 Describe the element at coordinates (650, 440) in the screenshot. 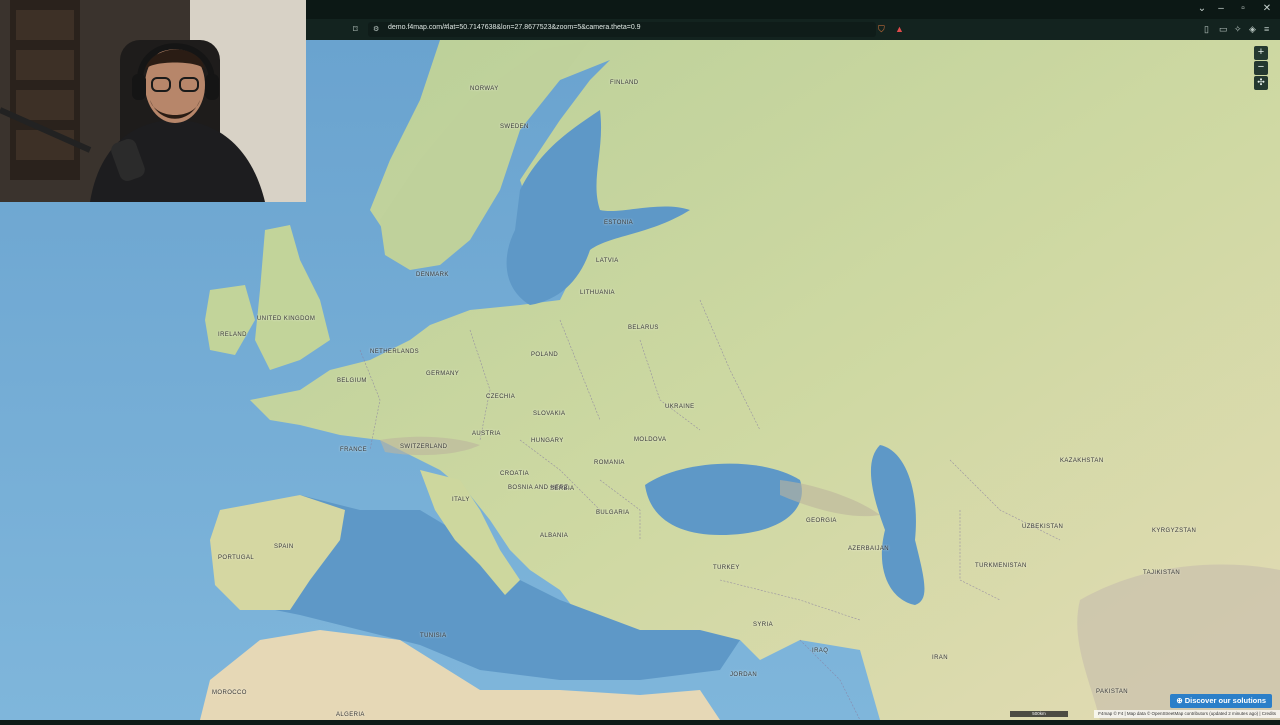

I see `country-label: MOLDOVA` at that location.